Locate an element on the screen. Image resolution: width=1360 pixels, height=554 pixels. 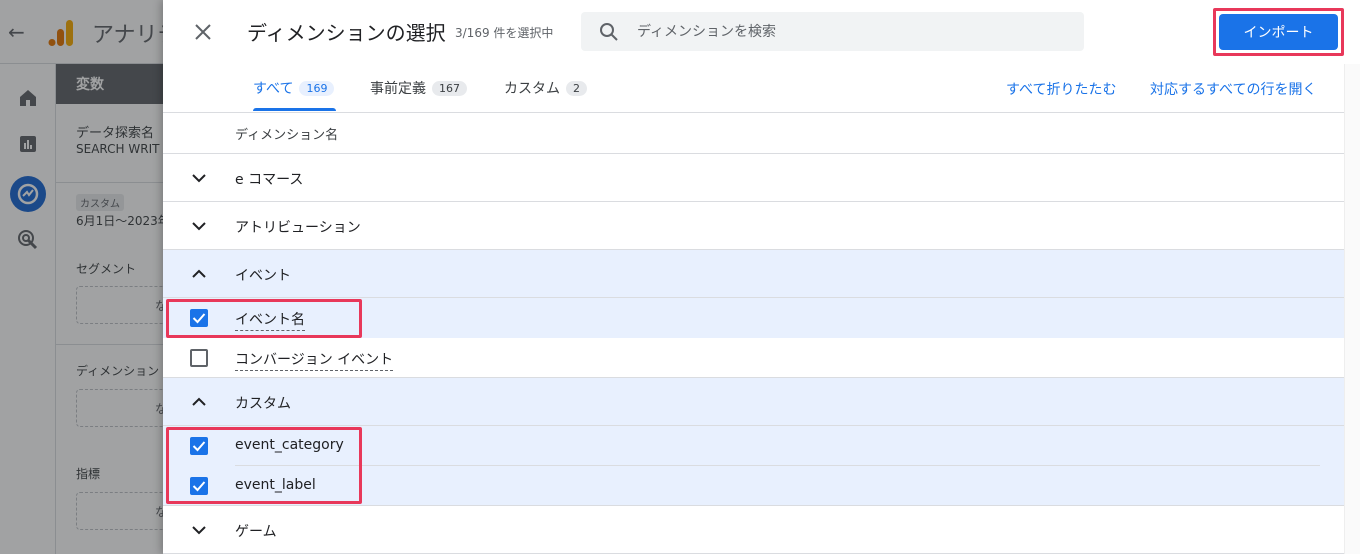
tab-predefined: 事前定義 167 is located at coordinates (418, 95).